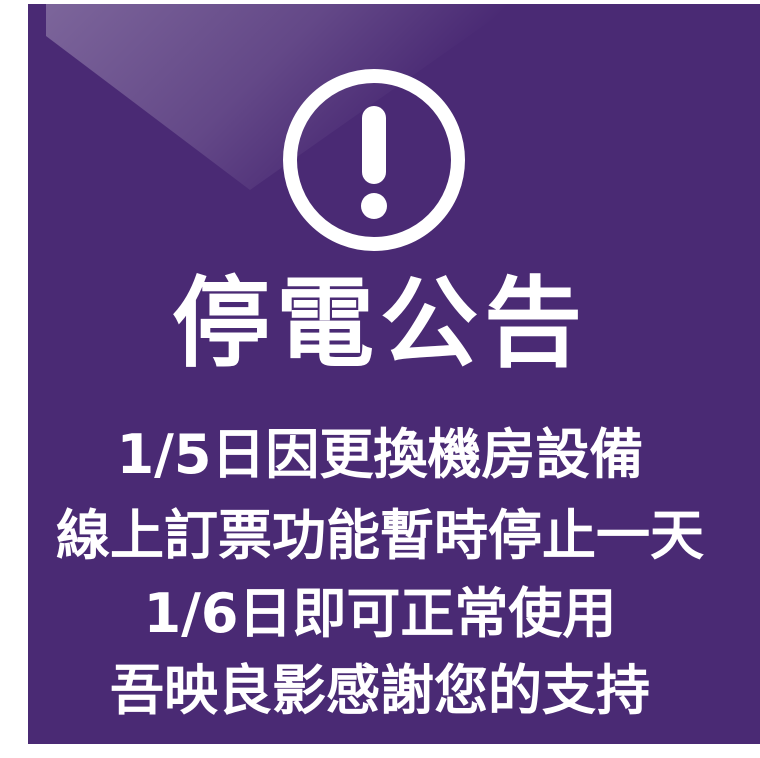 The image size is (760, 758). Describe the element at coordinates (379, 324) in the screenshot. I see `notice-title: 停電公告` at that location.